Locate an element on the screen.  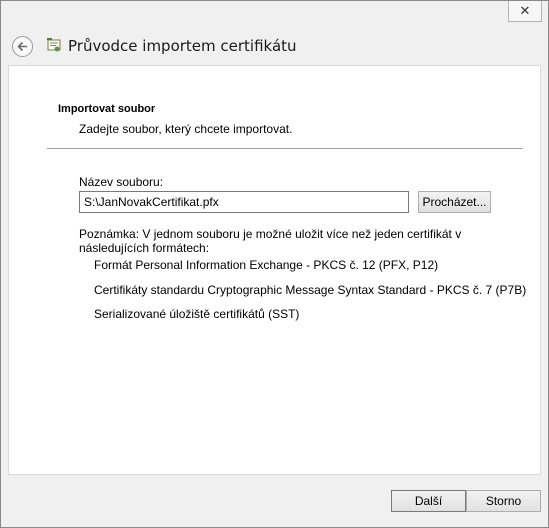
certificate-wizard-icon is located at coordinates (54, 45).